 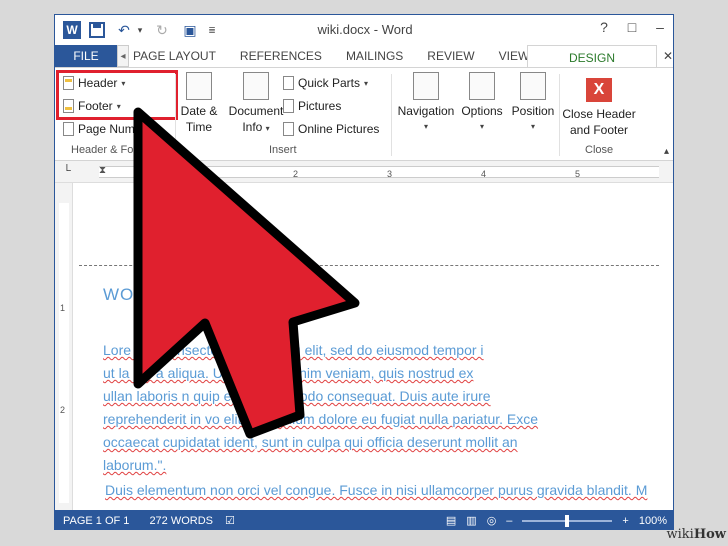 What do you see at coordinates (106, 129) in the screenshot?
I see `page-number-label: Page Num` at bounding box center [106, 129].